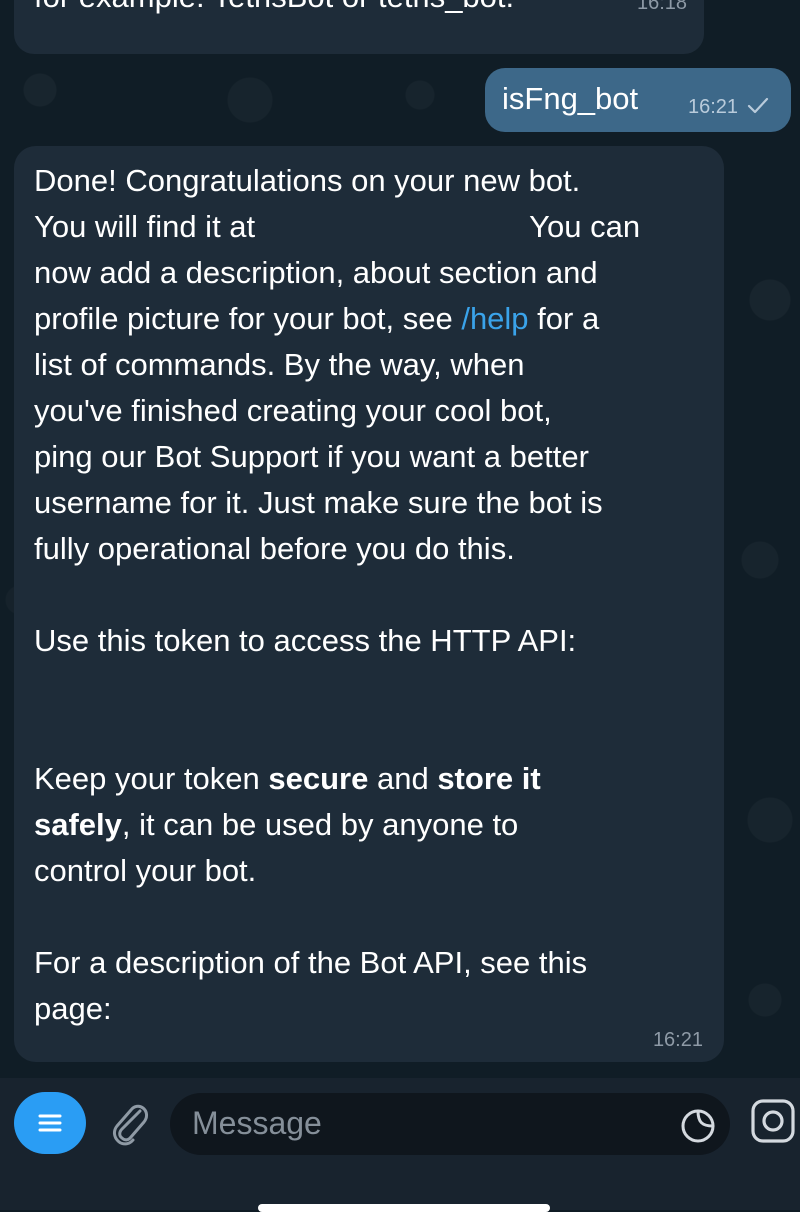 The image size is (800, 1212). What do you see at coordinates (570, 98) in the screenshot?
I see `message-text: isFng_bot` at bounding box center [570, 98].